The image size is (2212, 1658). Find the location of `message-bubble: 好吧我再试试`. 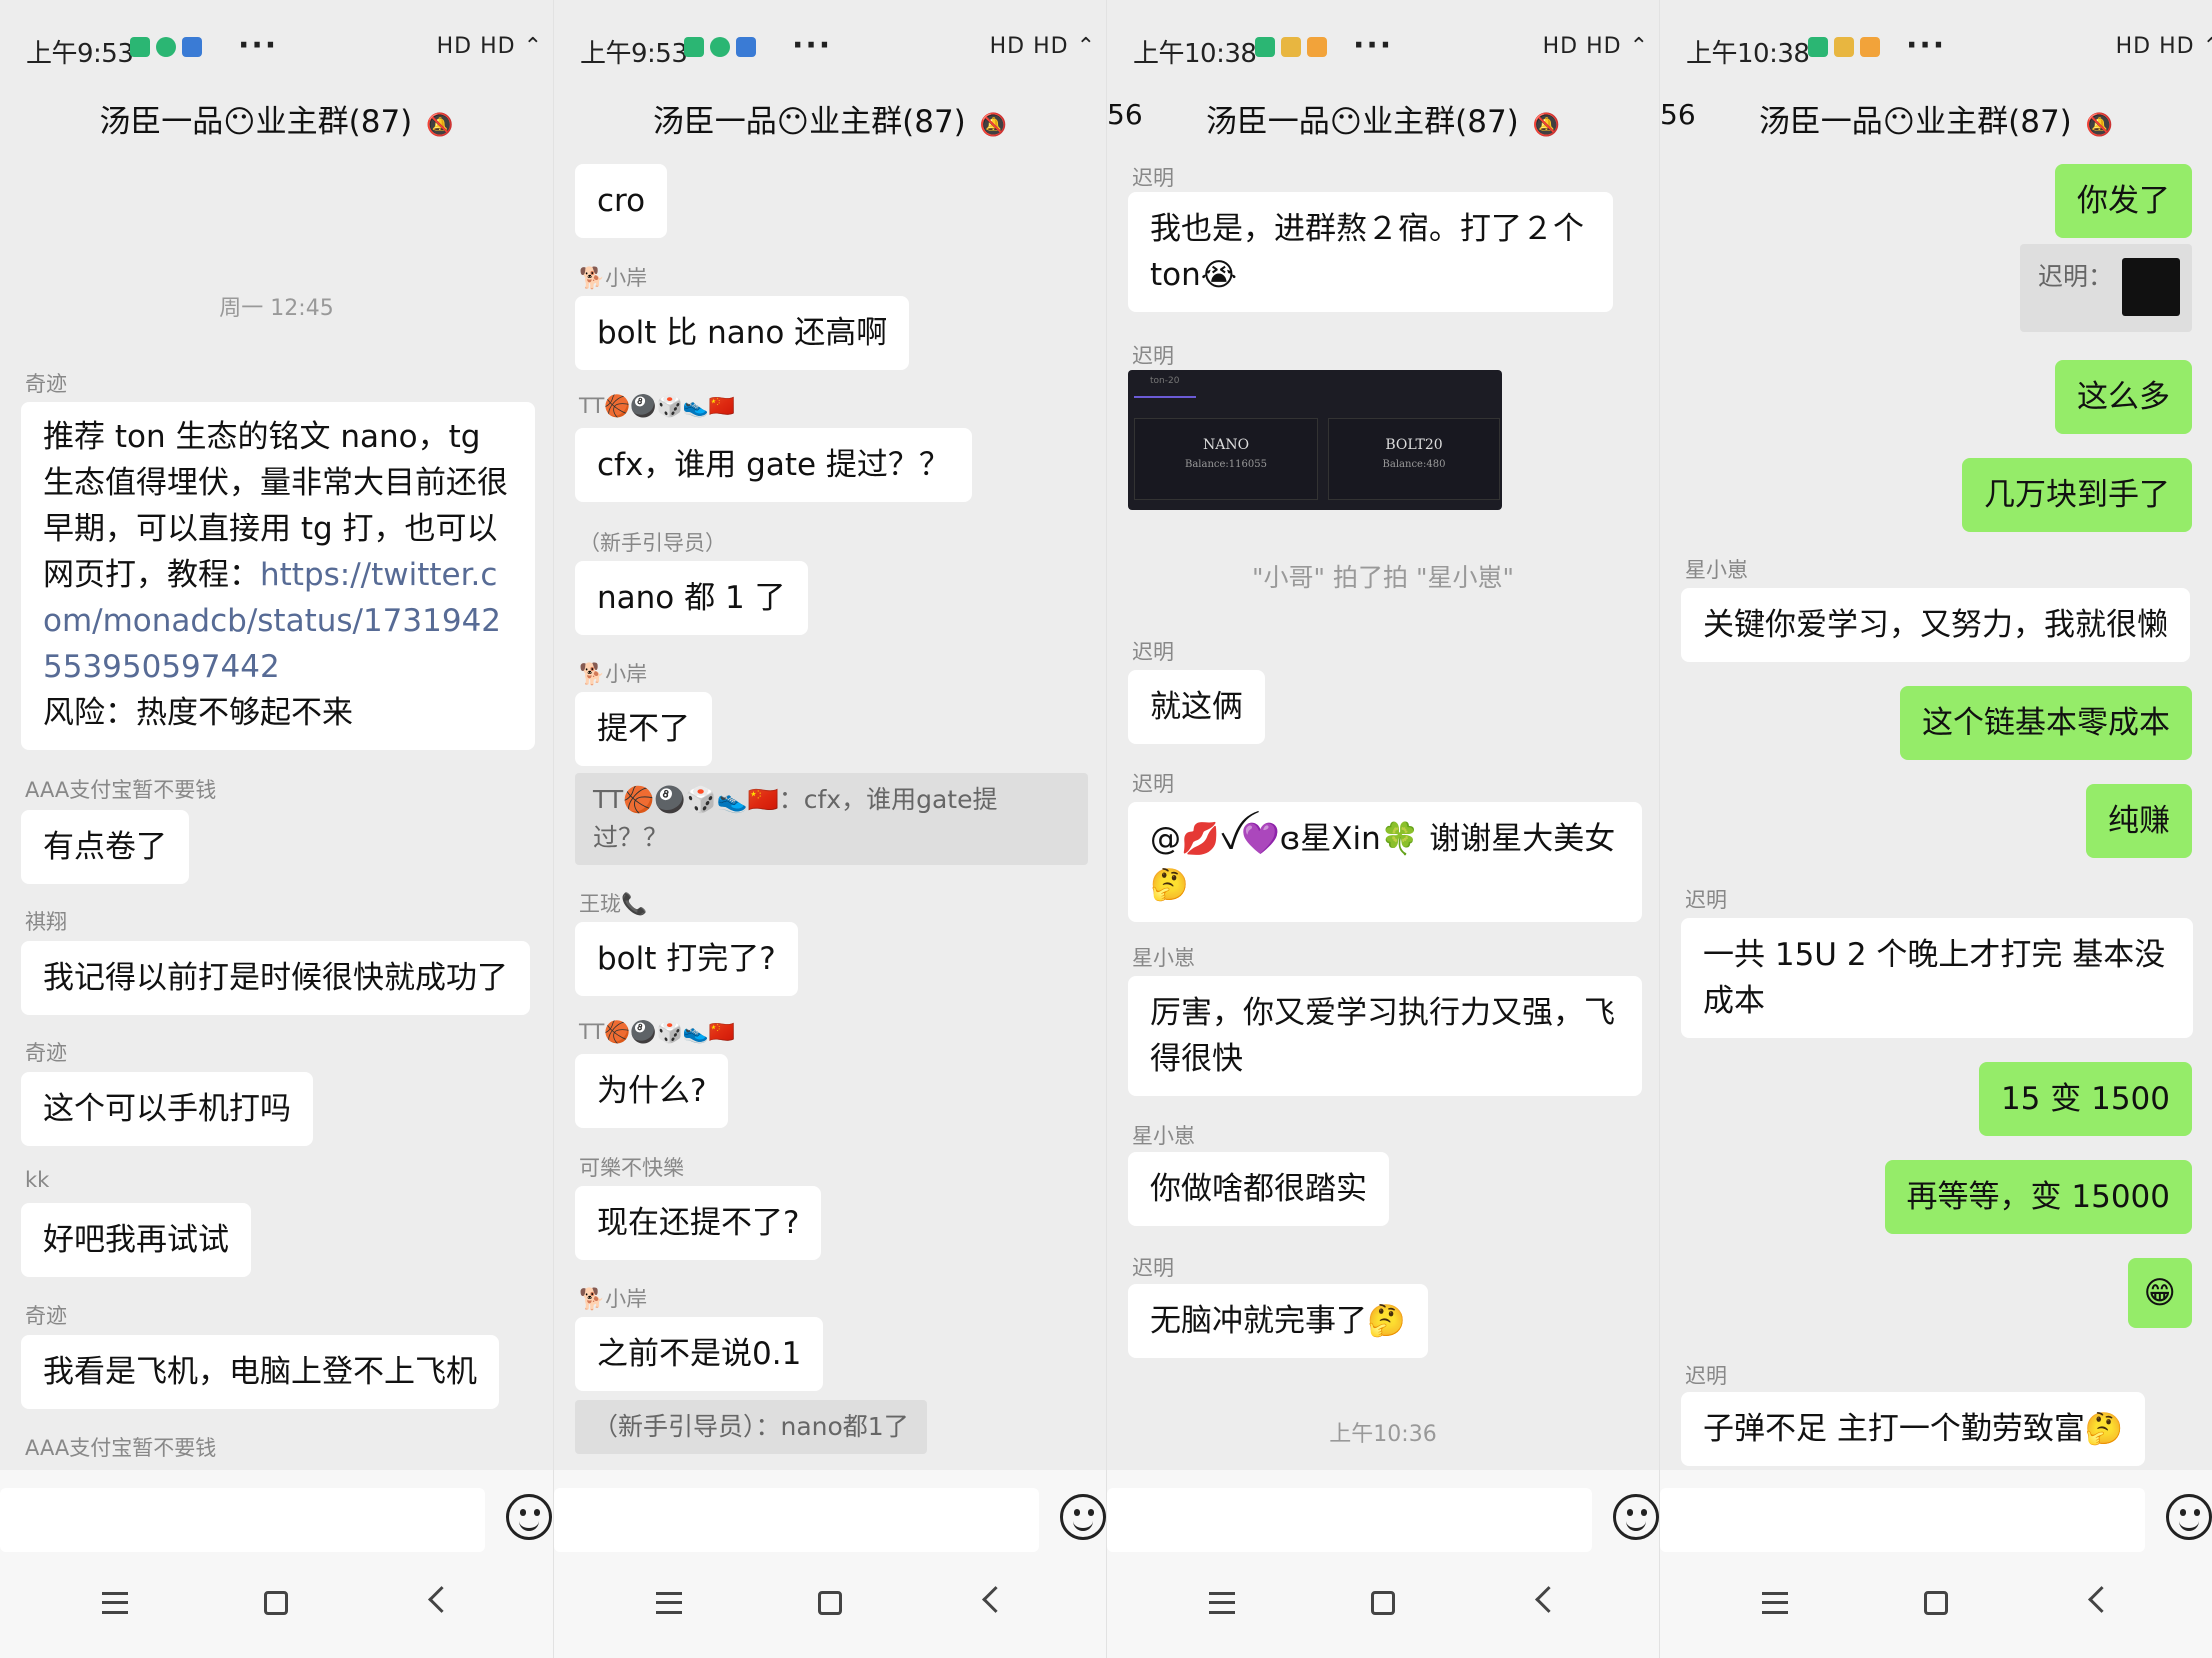

message-bubble: 好吧我再试试 is located at coordinates (136, 1240).